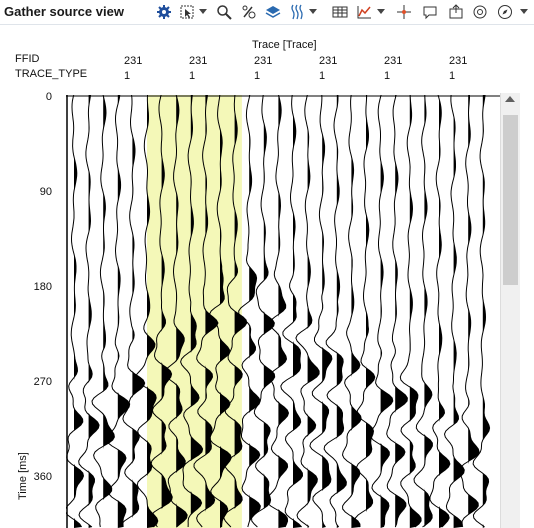  Describe the element at coordinates (297, 12) in the screenshot. I see `wiggle-icon` at that location.